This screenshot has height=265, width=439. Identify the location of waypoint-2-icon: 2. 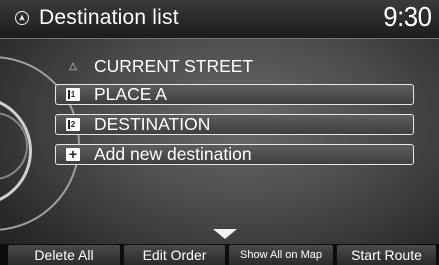
(73, 124).